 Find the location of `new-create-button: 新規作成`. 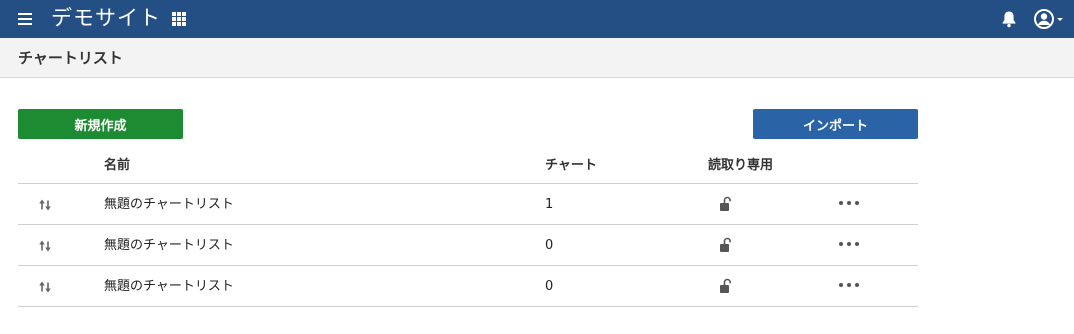

new-create-button: 新規作成 is located at coordinates (100, 124).